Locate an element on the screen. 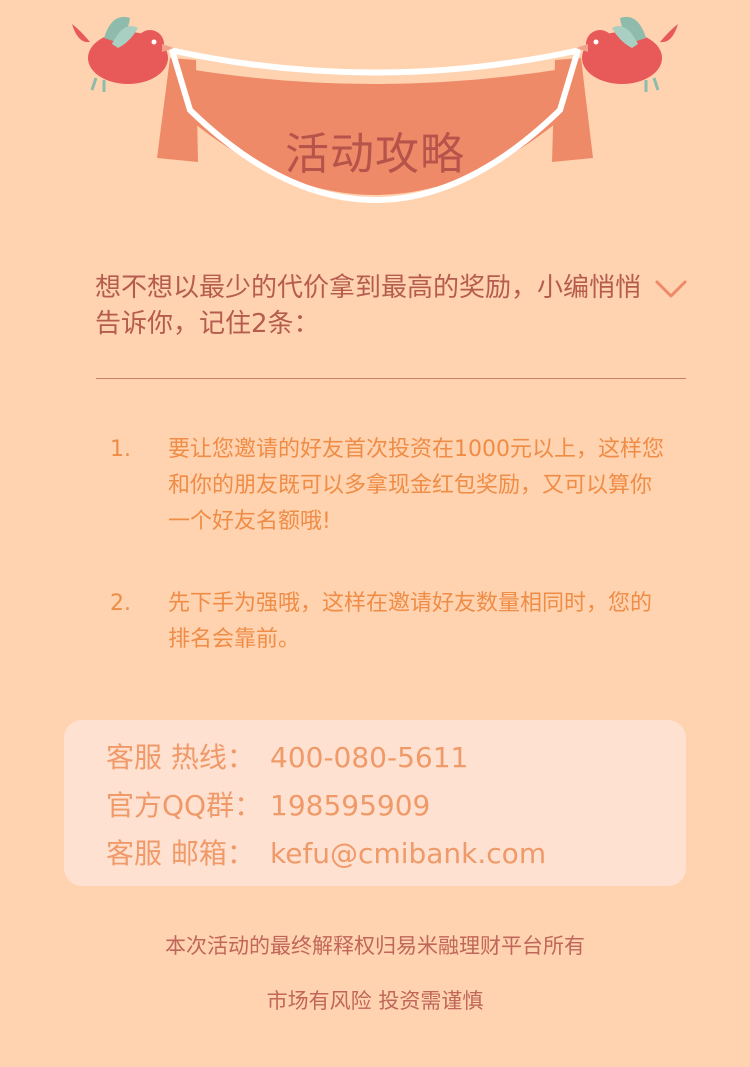  rights-statement: 本次活动的最终解释权归易米融理财平台所有 is located at coordinates (375, 946).